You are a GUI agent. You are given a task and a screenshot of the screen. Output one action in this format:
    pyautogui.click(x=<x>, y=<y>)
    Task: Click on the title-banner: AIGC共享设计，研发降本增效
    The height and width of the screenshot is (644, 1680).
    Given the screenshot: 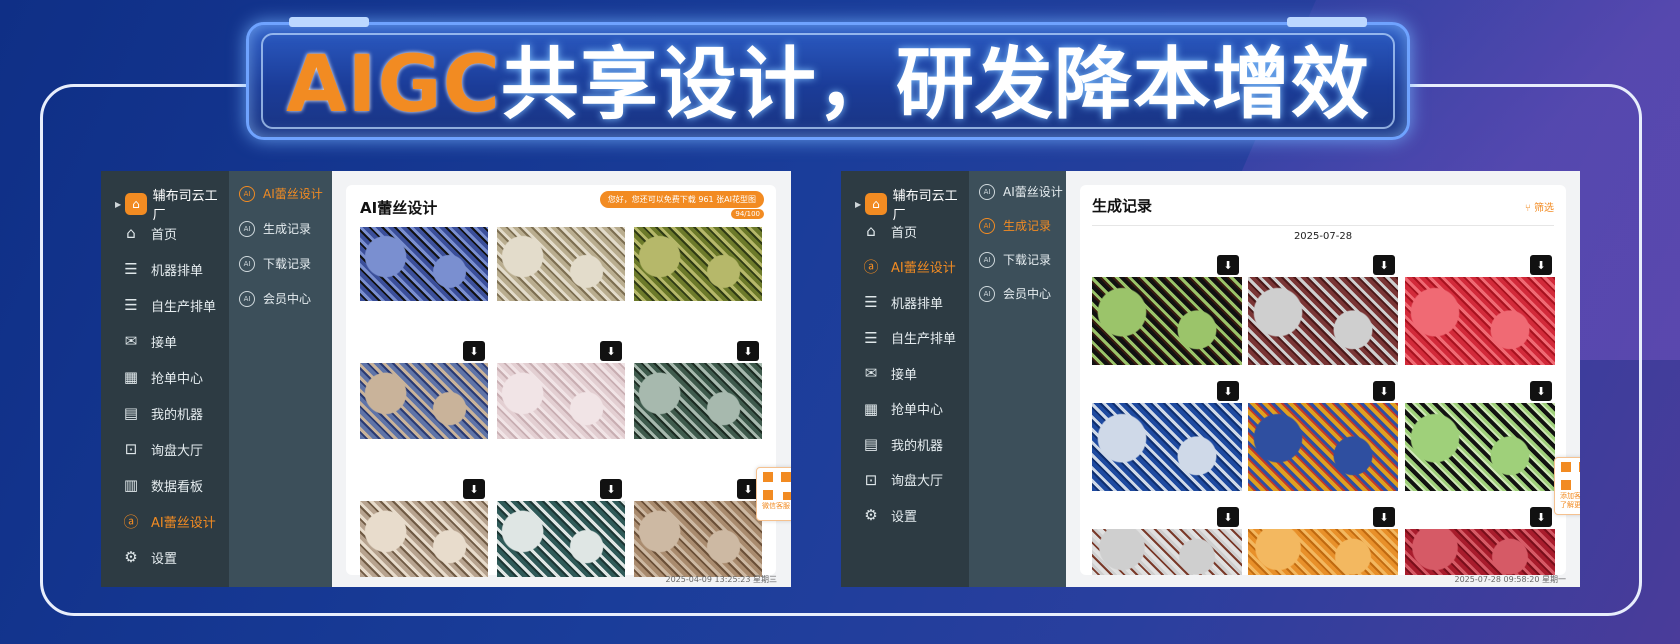 What is the action you would take?
    pyautogui.click(x=828, y=78)
    